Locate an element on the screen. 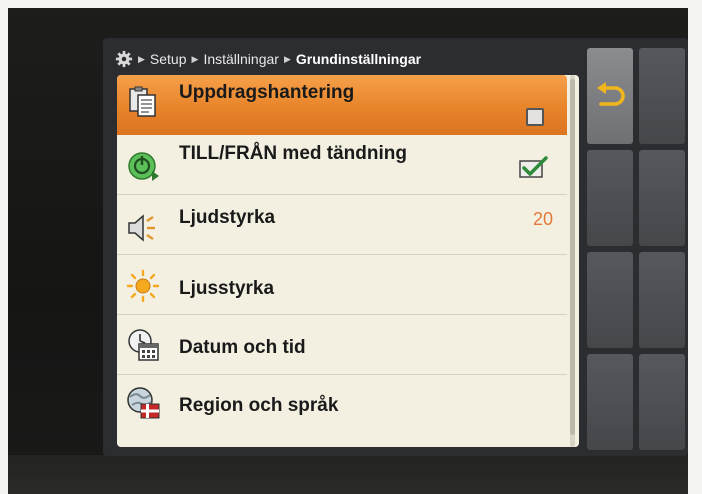  uppdragshantering-checkbox is located at coordinates (535, 117).